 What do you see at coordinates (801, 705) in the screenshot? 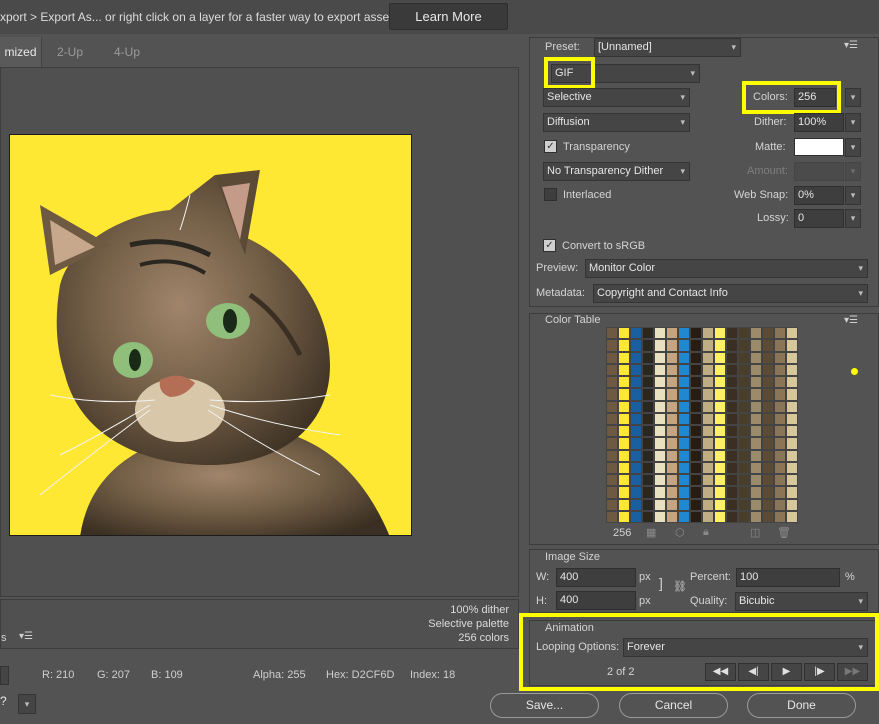
I see `done-button: Done` at bounding box center [801, 705].